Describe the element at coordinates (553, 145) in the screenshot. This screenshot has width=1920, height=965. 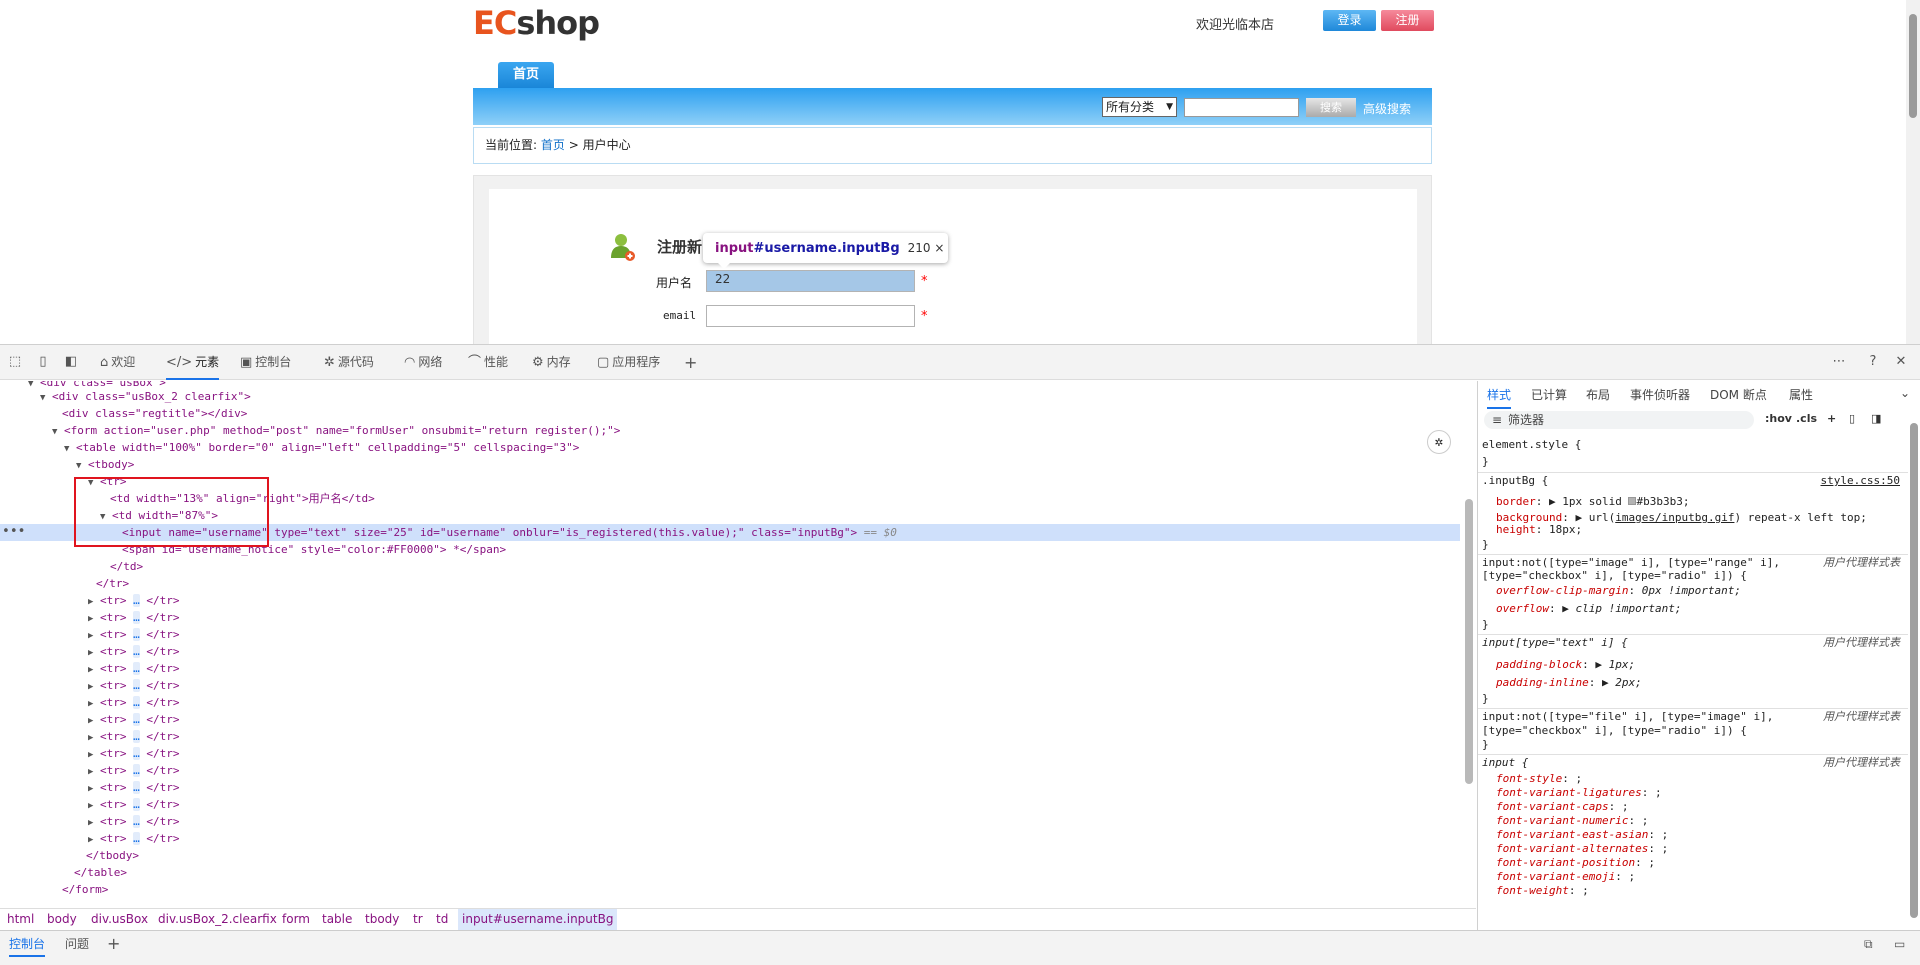
I see `breadcrumb-home-link: 首页` at that location.